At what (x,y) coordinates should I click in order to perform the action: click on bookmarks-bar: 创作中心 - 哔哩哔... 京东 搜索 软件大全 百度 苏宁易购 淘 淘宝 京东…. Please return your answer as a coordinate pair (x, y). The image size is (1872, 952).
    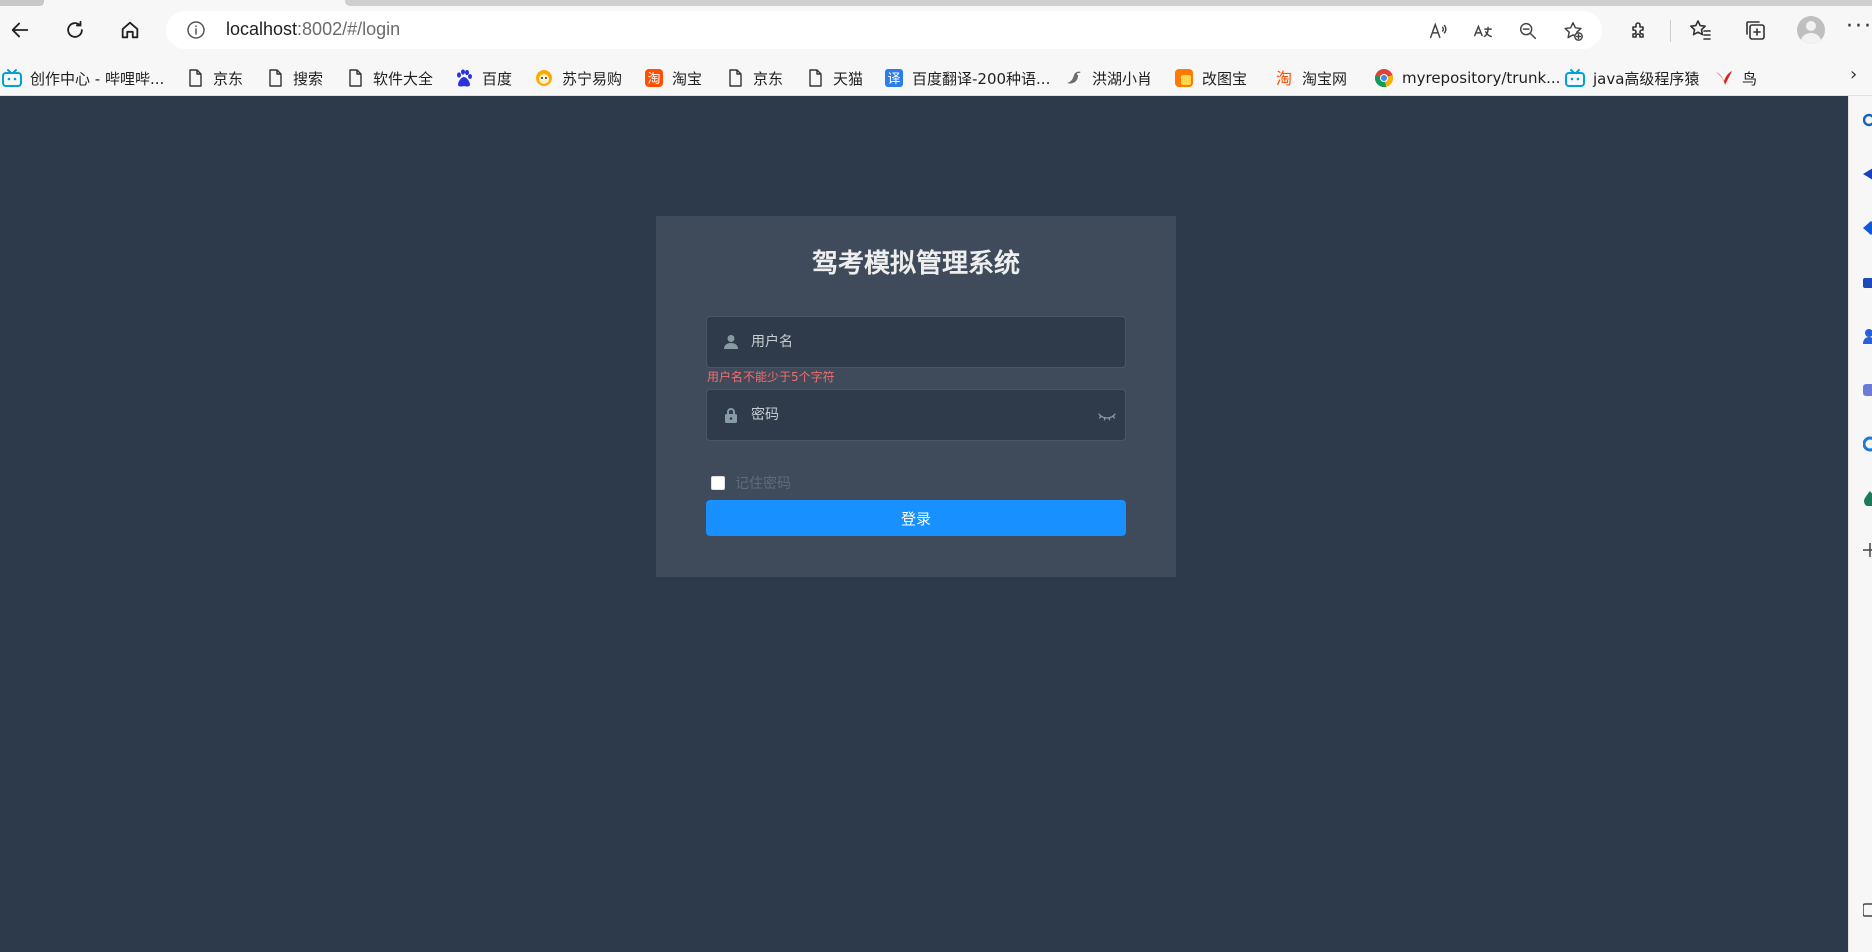
    Looking at the image, I should click on (936, 78).